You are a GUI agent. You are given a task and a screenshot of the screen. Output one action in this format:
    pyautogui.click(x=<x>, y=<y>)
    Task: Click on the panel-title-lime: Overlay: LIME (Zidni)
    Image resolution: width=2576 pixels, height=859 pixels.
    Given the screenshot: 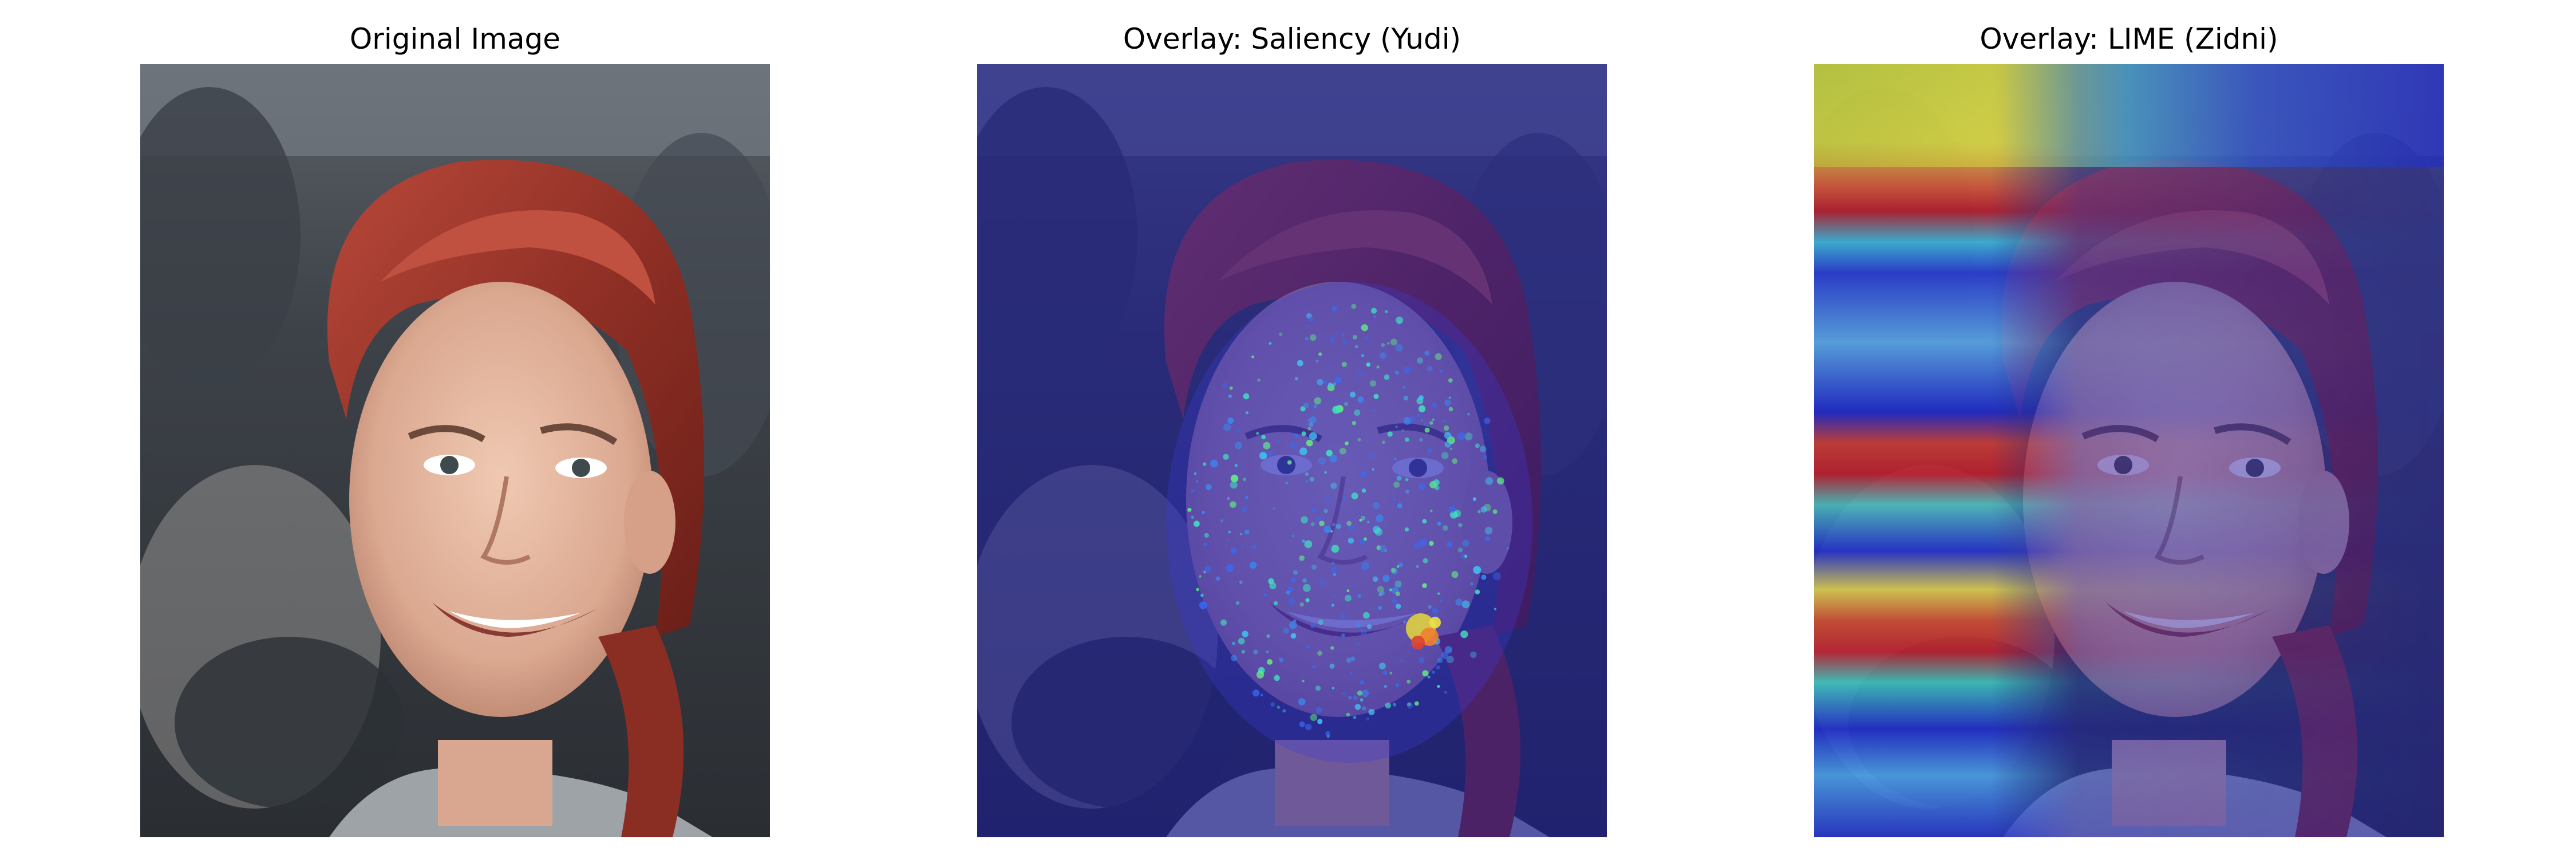 What is the action you would take?
    pyautogui.click(x=2129, y=39)
    